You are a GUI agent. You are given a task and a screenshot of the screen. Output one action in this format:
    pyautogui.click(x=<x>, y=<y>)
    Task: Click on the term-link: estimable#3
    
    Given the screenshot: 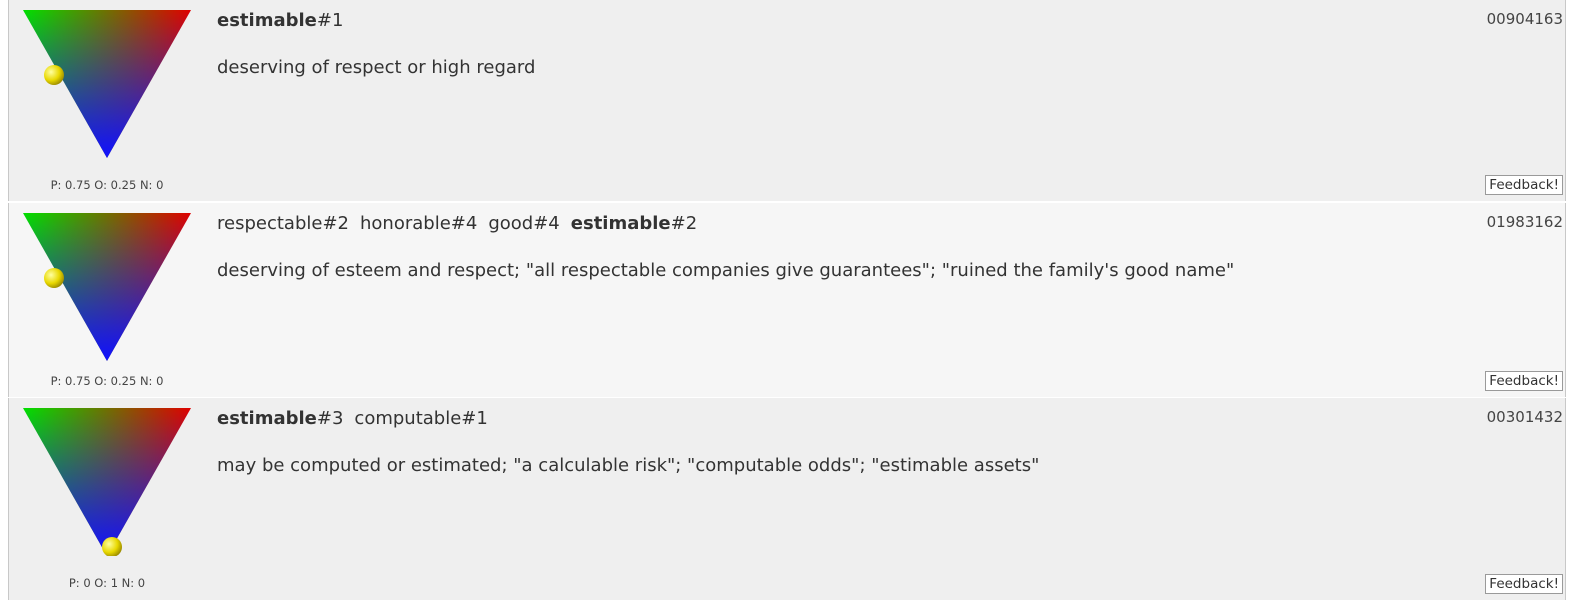 What is the action you would take?
    pyautogui.click(x=280, y=418)
    